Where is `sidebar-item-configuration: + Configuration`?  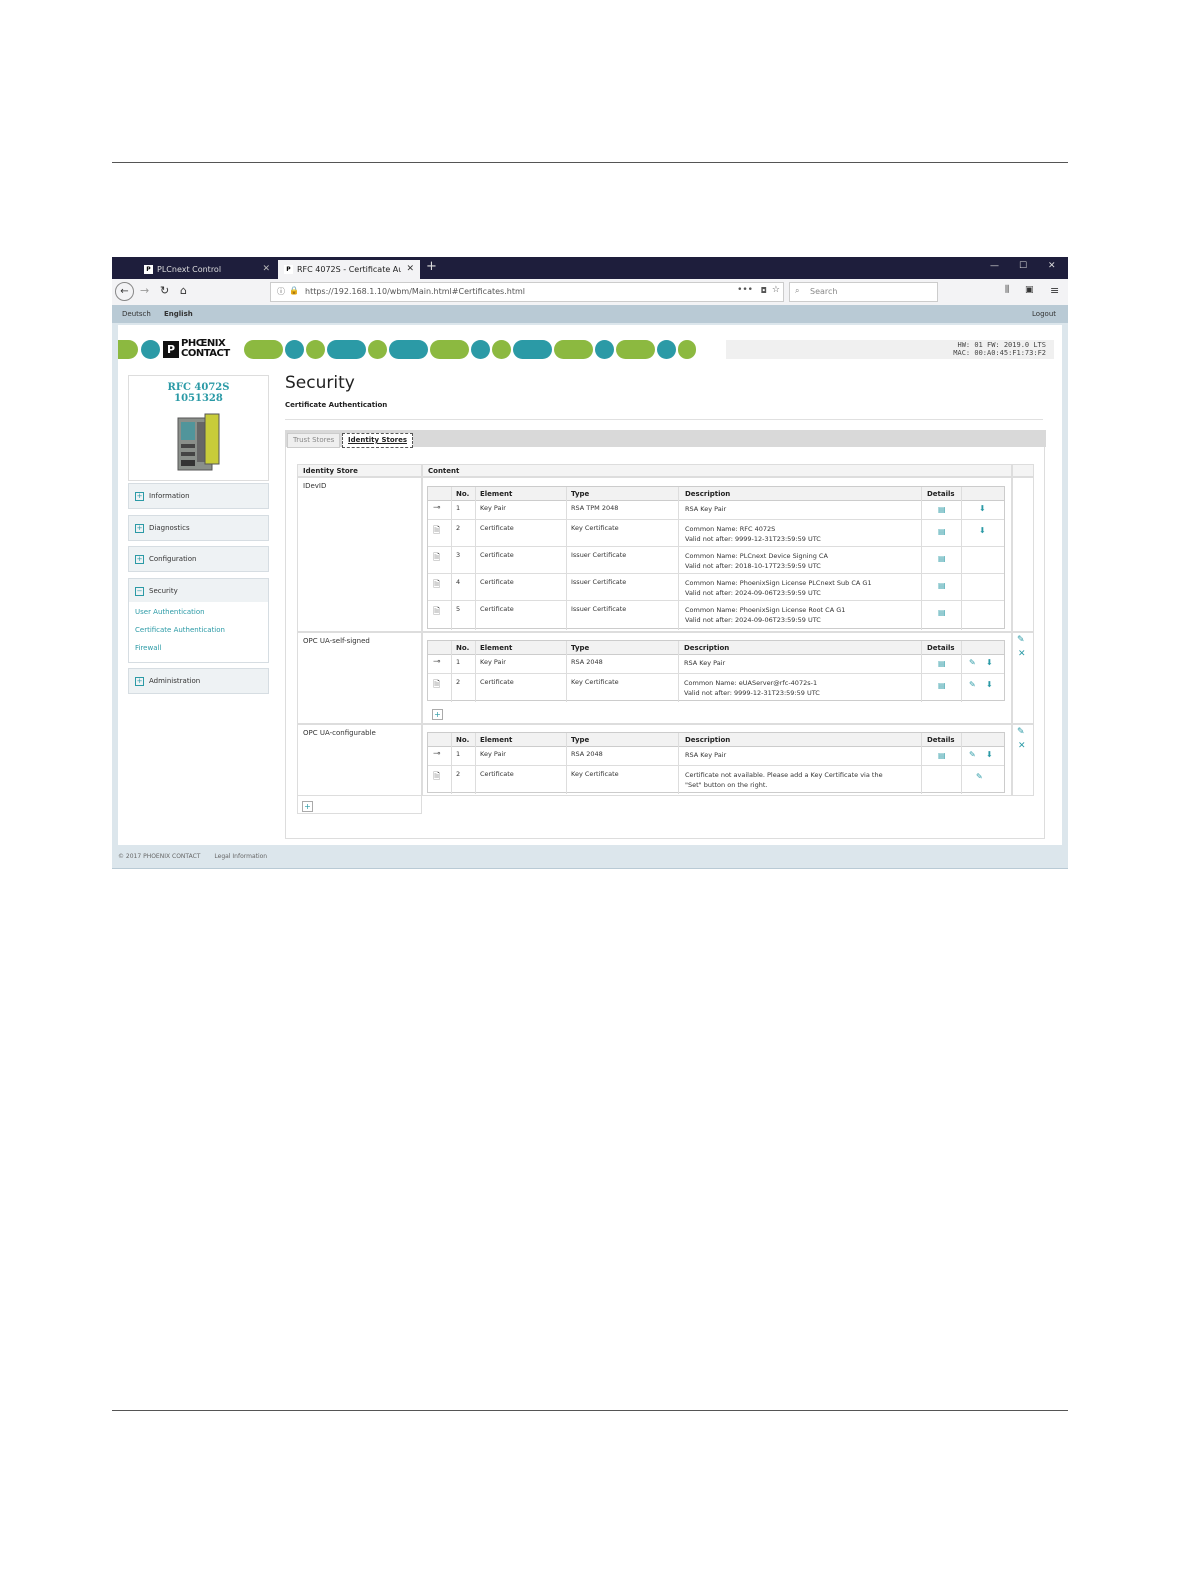
sidebar-item-configuration: + Configuration is located at coordinates (198, 559).